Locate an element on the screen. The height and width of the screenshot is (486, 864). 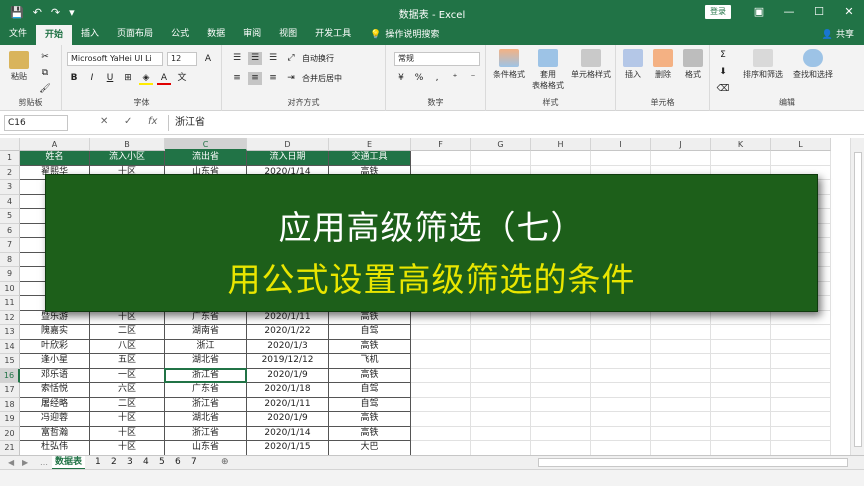
column-header-b: B is located at coordinates (127, 144).